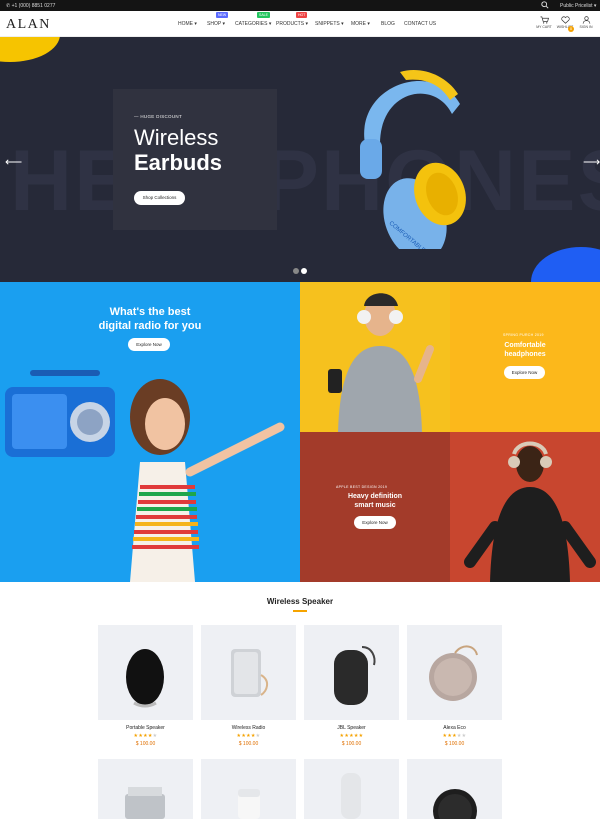  I want to click on promo-smart-music-explore-button: Explore Now, so click(375, 522).